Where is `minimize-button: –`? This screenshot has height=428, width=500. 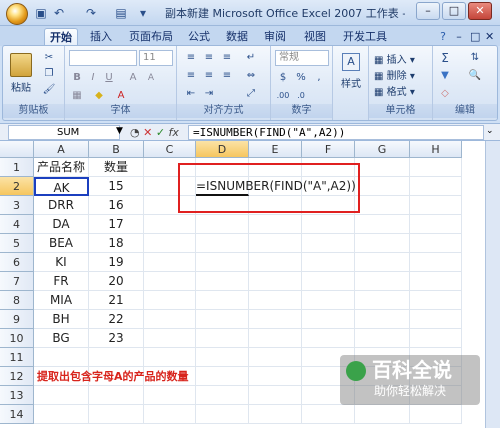 minimize-button: – is located at coordinates (428, 11).